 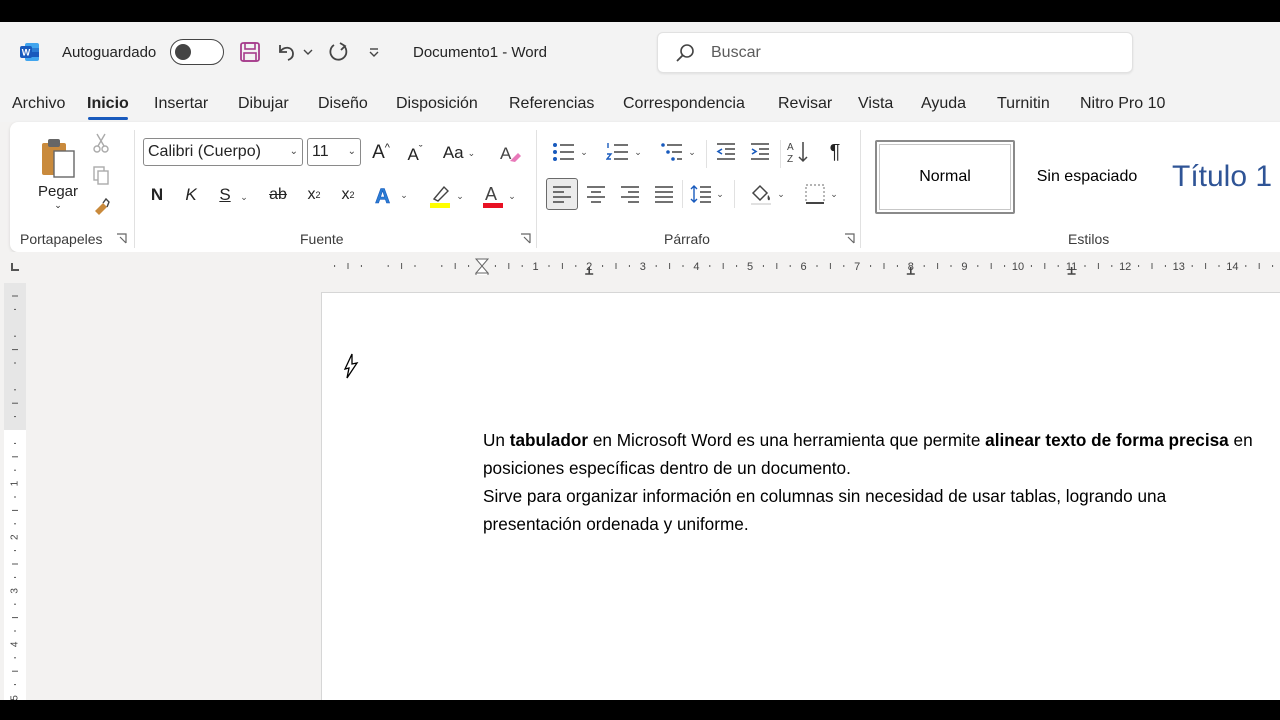 What do you see at coordinates (624, 152) in the screenshot?
I see `numbering-button: ⌄` at bounding box center [624, 152].